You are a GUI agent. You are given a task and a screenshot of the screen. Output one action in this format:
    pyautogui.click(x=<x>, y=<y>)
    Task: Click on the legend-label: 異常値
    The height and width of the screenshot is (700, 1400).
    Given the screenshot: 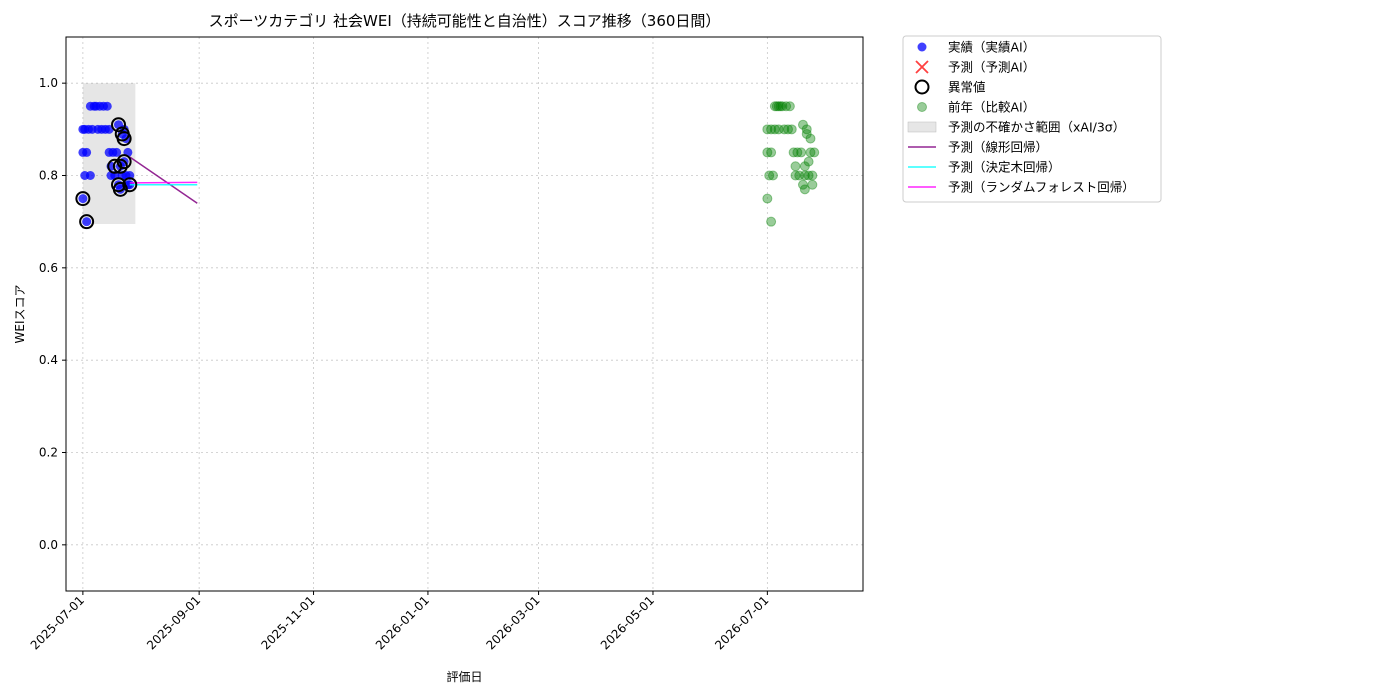 What is the action you would take?
    pyautogui.click(x=967, y=87)
    